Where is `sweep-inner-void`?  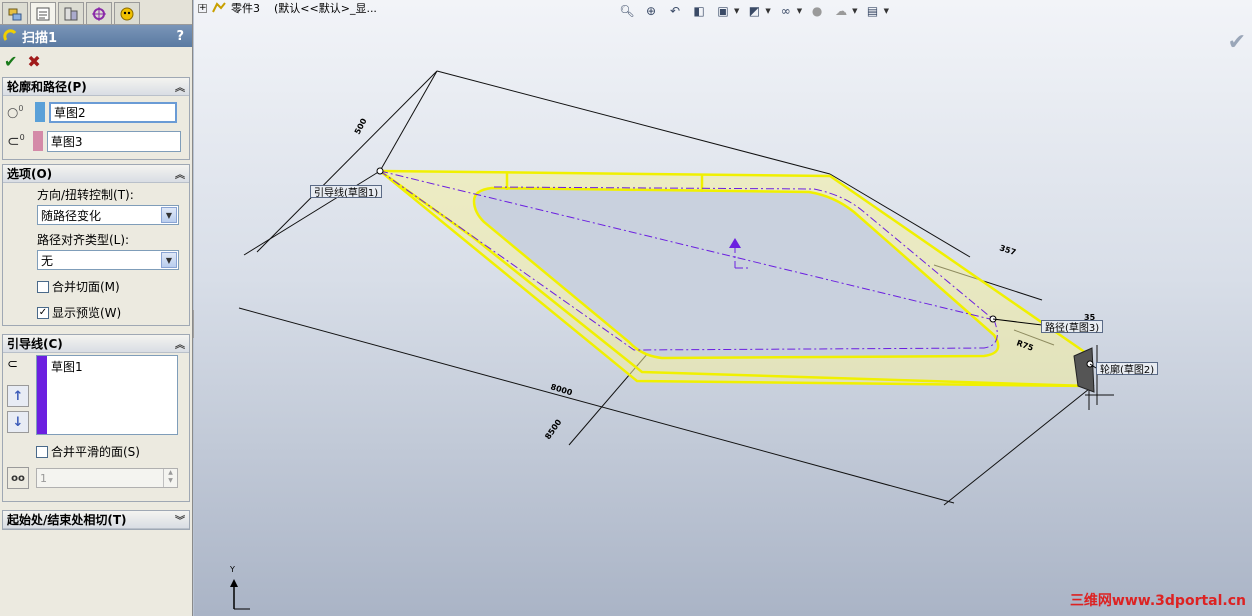
sweep-inner-void is located at coordinates (736, 273).